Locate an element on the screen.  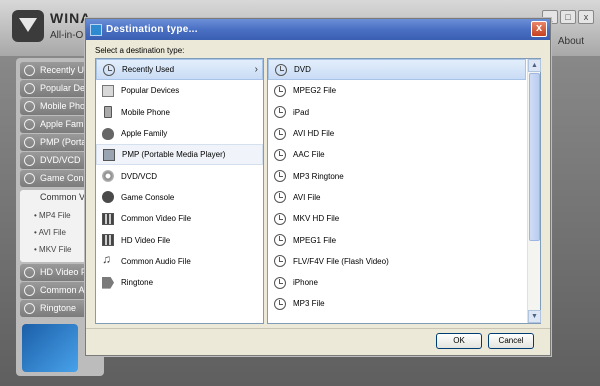
chevron-right-icon: › is located at coordinates (256, 69).